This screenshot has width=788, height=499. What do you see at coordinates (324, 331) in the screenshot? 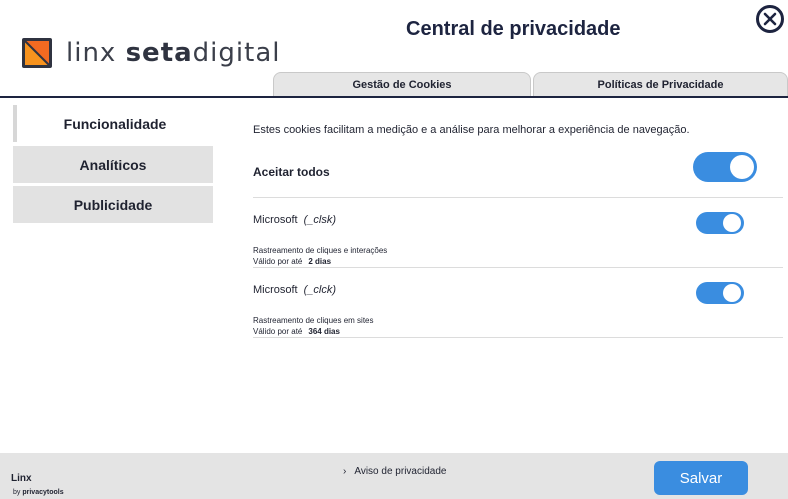
I see `cookie-duration: 364 dias` at bounding box center [324, 331].